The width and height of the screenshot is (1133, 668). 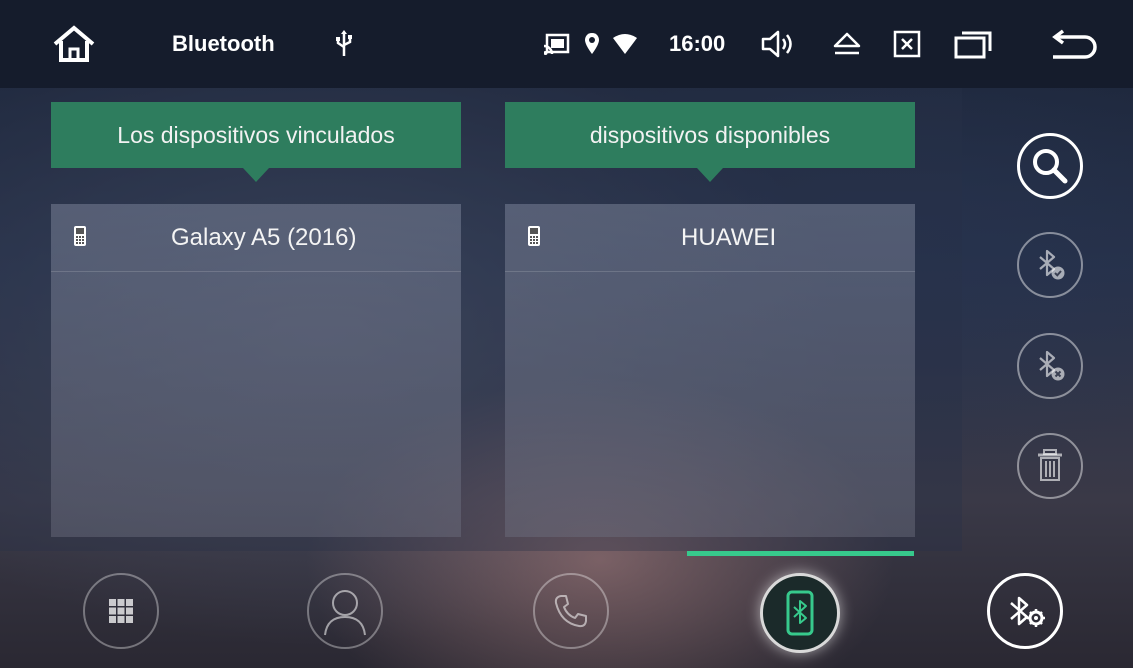 I want to click on page-title: Bluetooth, so click(x=223, y=43).